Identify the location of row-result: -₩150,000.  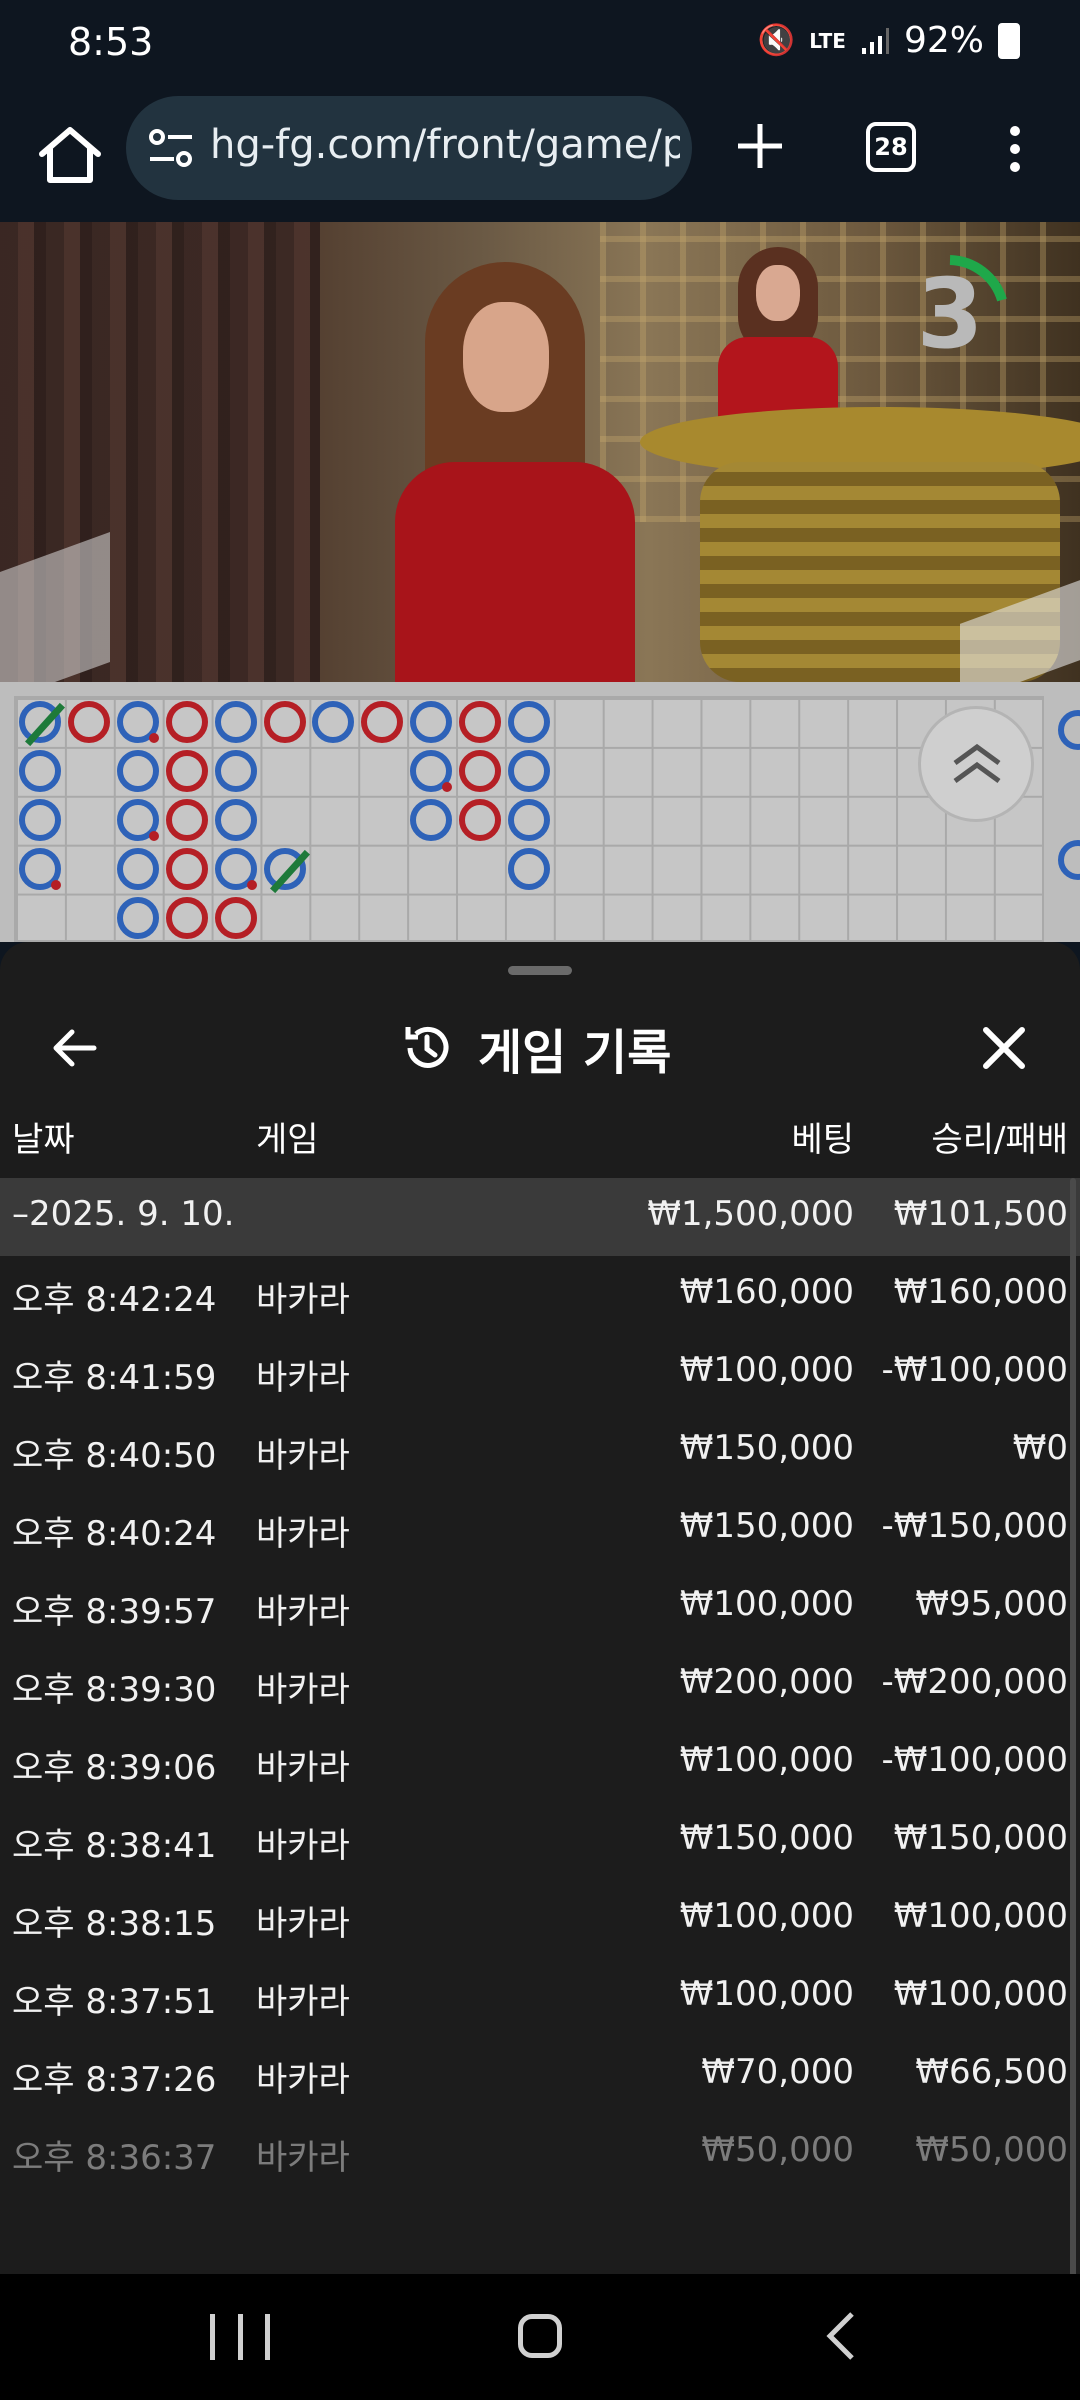
(975, 1526).